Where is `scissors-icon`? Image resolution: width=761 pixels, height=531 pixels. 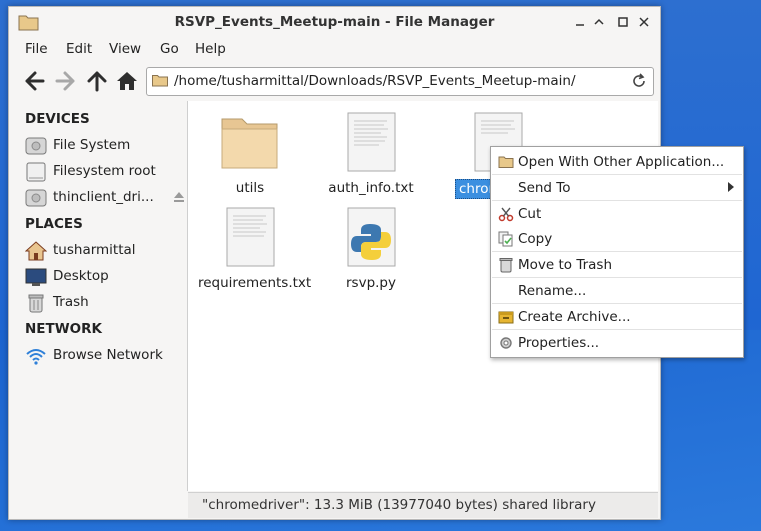 scissors-icon is located at coordinates (506, 214).